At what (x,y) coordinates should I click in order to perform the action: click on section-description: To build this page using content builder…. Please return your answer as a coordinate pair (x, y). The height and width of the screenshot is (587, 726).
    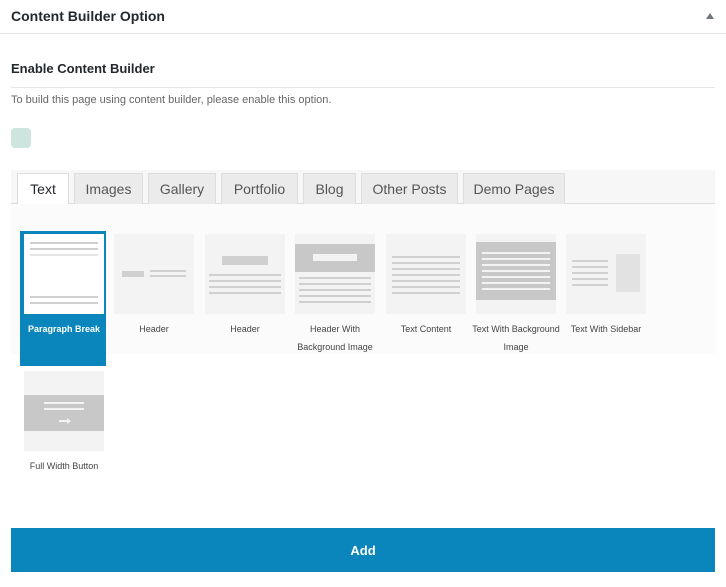
    Looking at the image, I should click on (171, 100).